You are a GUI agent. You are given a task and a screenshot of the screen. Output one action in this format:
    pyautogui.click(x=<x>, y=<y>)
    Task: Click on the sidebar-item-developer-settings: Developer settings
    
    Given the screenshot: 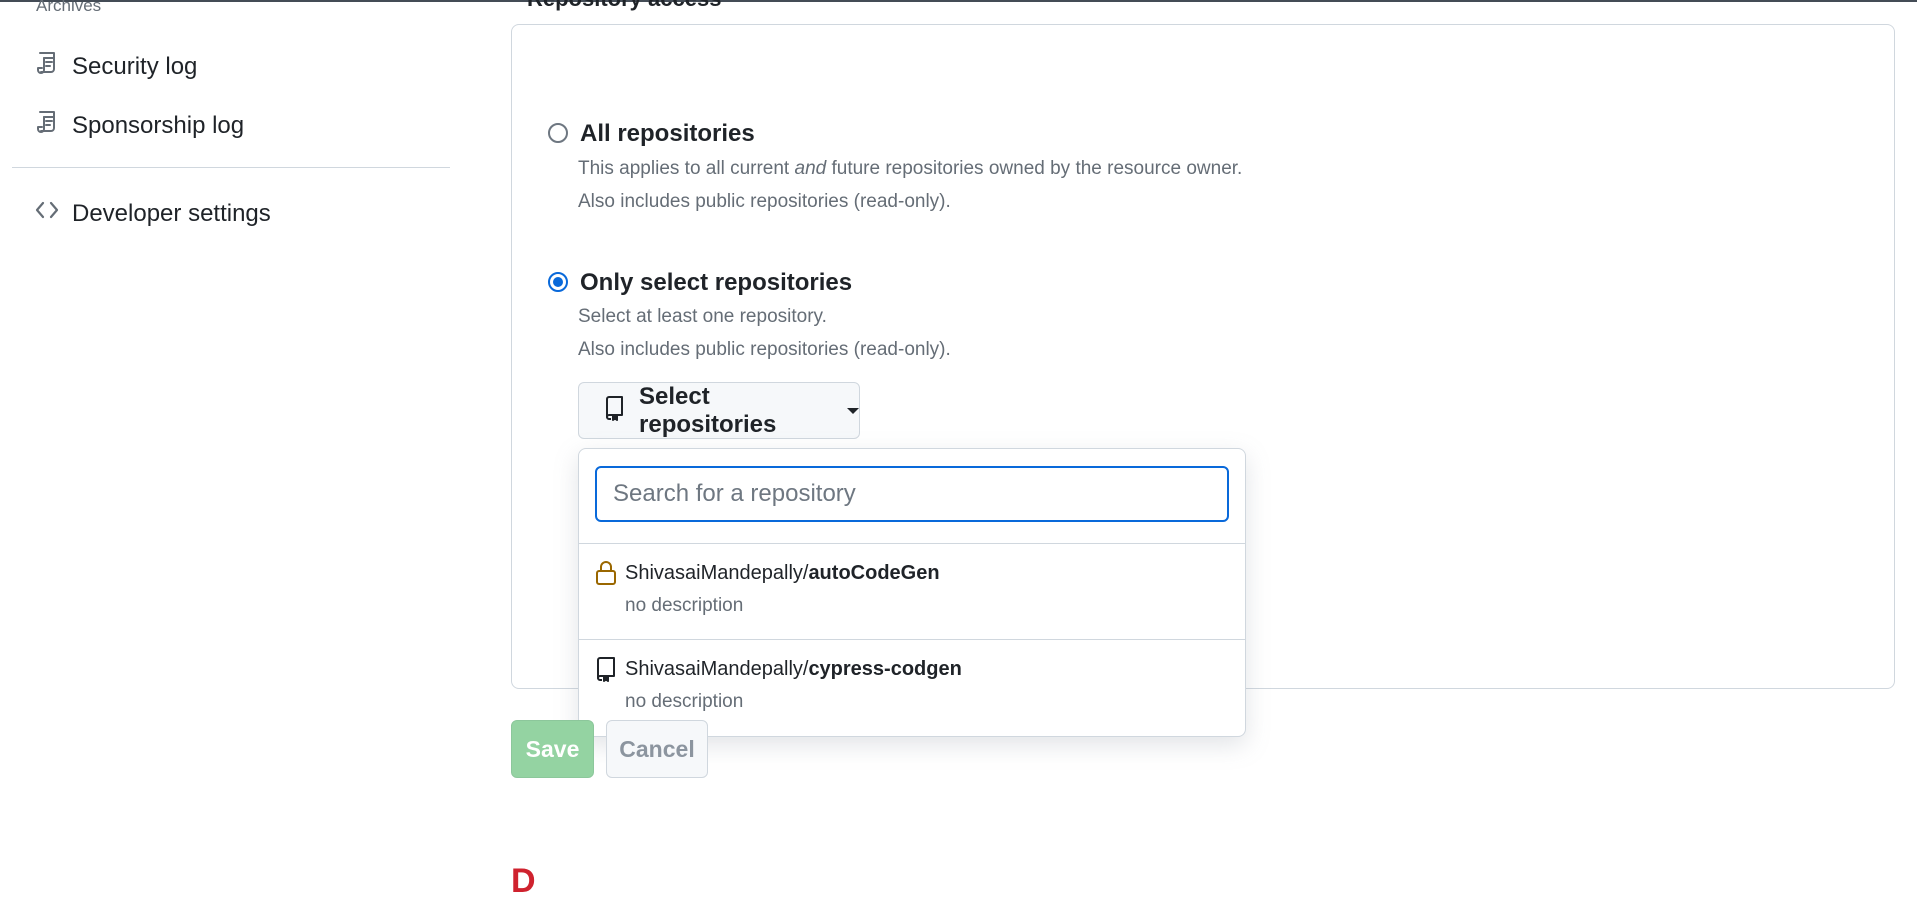 What is the action you would take?
    pyautogui.click(x=152, y=213)
    